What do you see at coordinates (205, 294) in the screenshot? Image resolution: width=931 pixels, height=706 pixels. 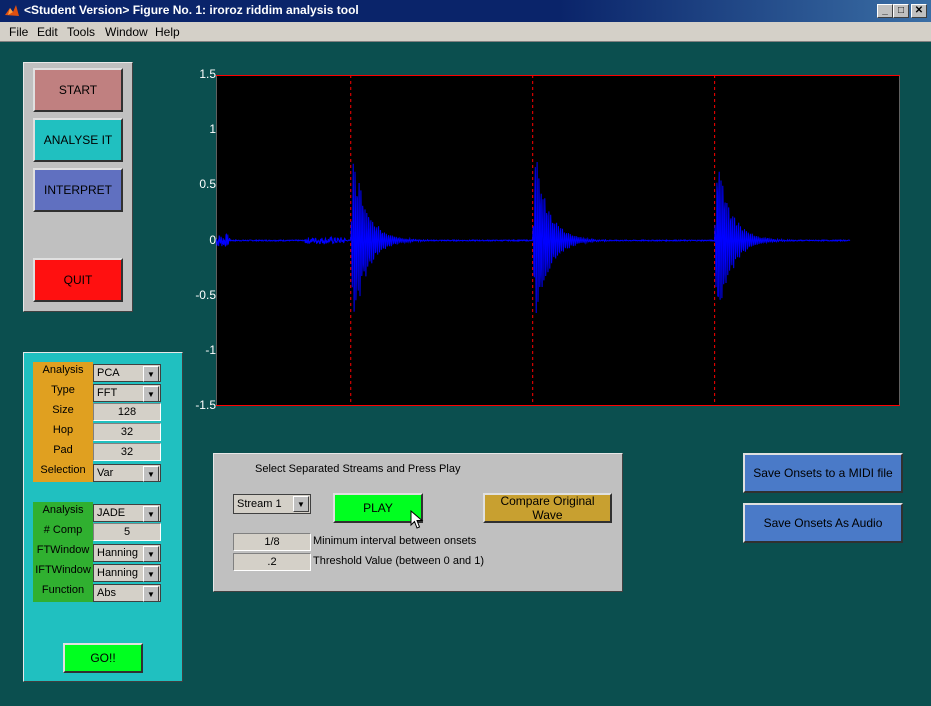 I see `y-tick-label: -0.5` at bounding box center [205, 294].